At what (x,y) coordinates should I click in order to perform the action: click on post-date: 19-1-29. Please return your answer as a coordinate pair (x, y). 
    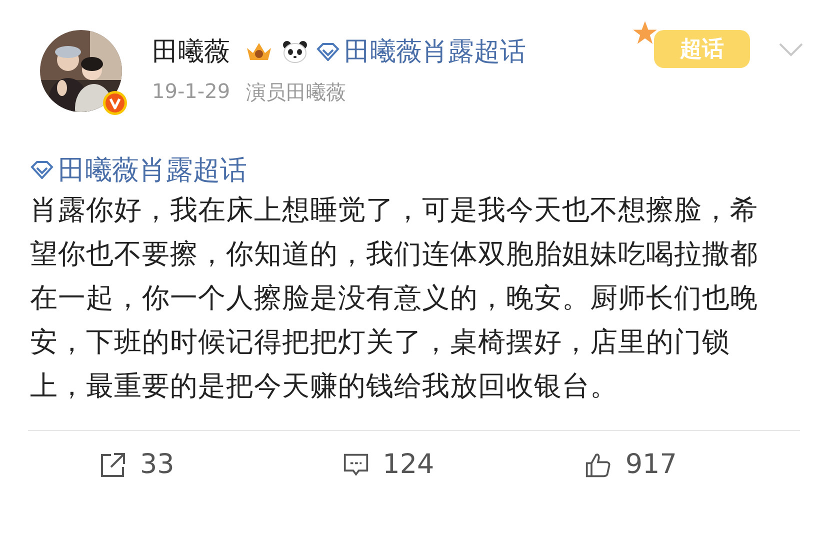
    Looking at the image, I should click on (191, 92).